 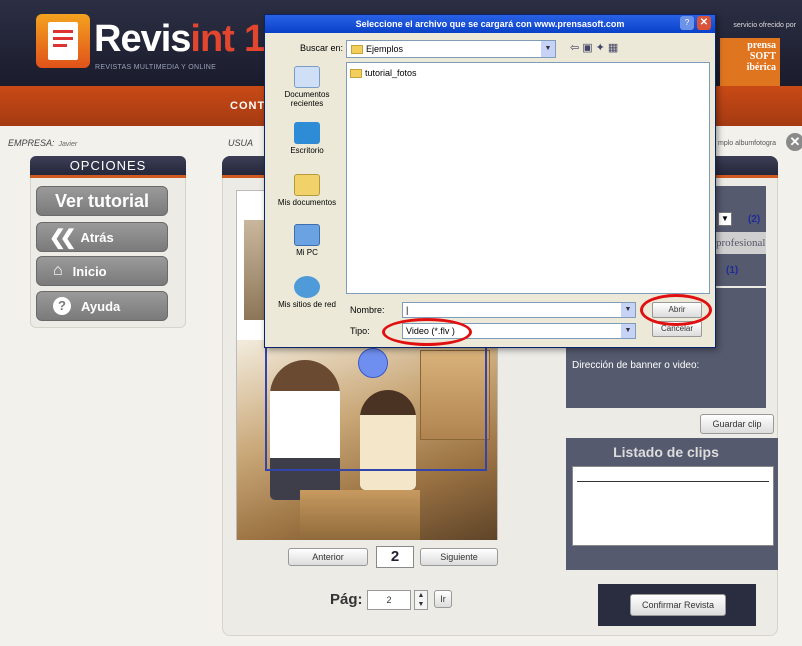 I want to click on up-folder-icon: ▣, so click(x=588, y=48).